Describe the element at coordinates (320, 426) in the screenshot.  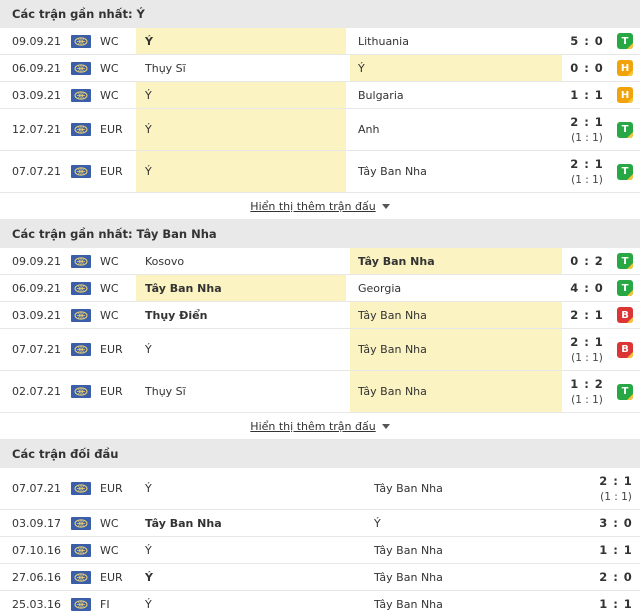
I see `show-more-link-spain: Hiển thị thêm trận đấu` at that location.